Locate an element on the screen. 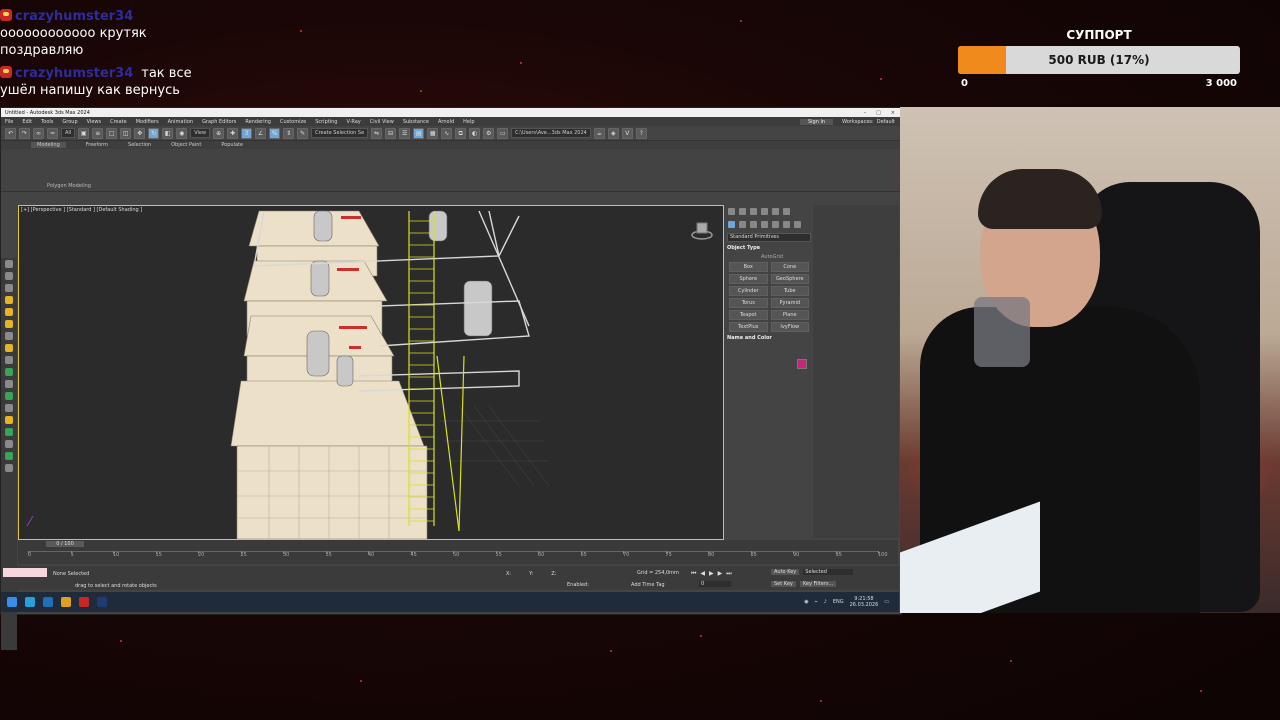 This screenshot has height=720, width=1280. foliage-icon is located at coordinates (9, 396).